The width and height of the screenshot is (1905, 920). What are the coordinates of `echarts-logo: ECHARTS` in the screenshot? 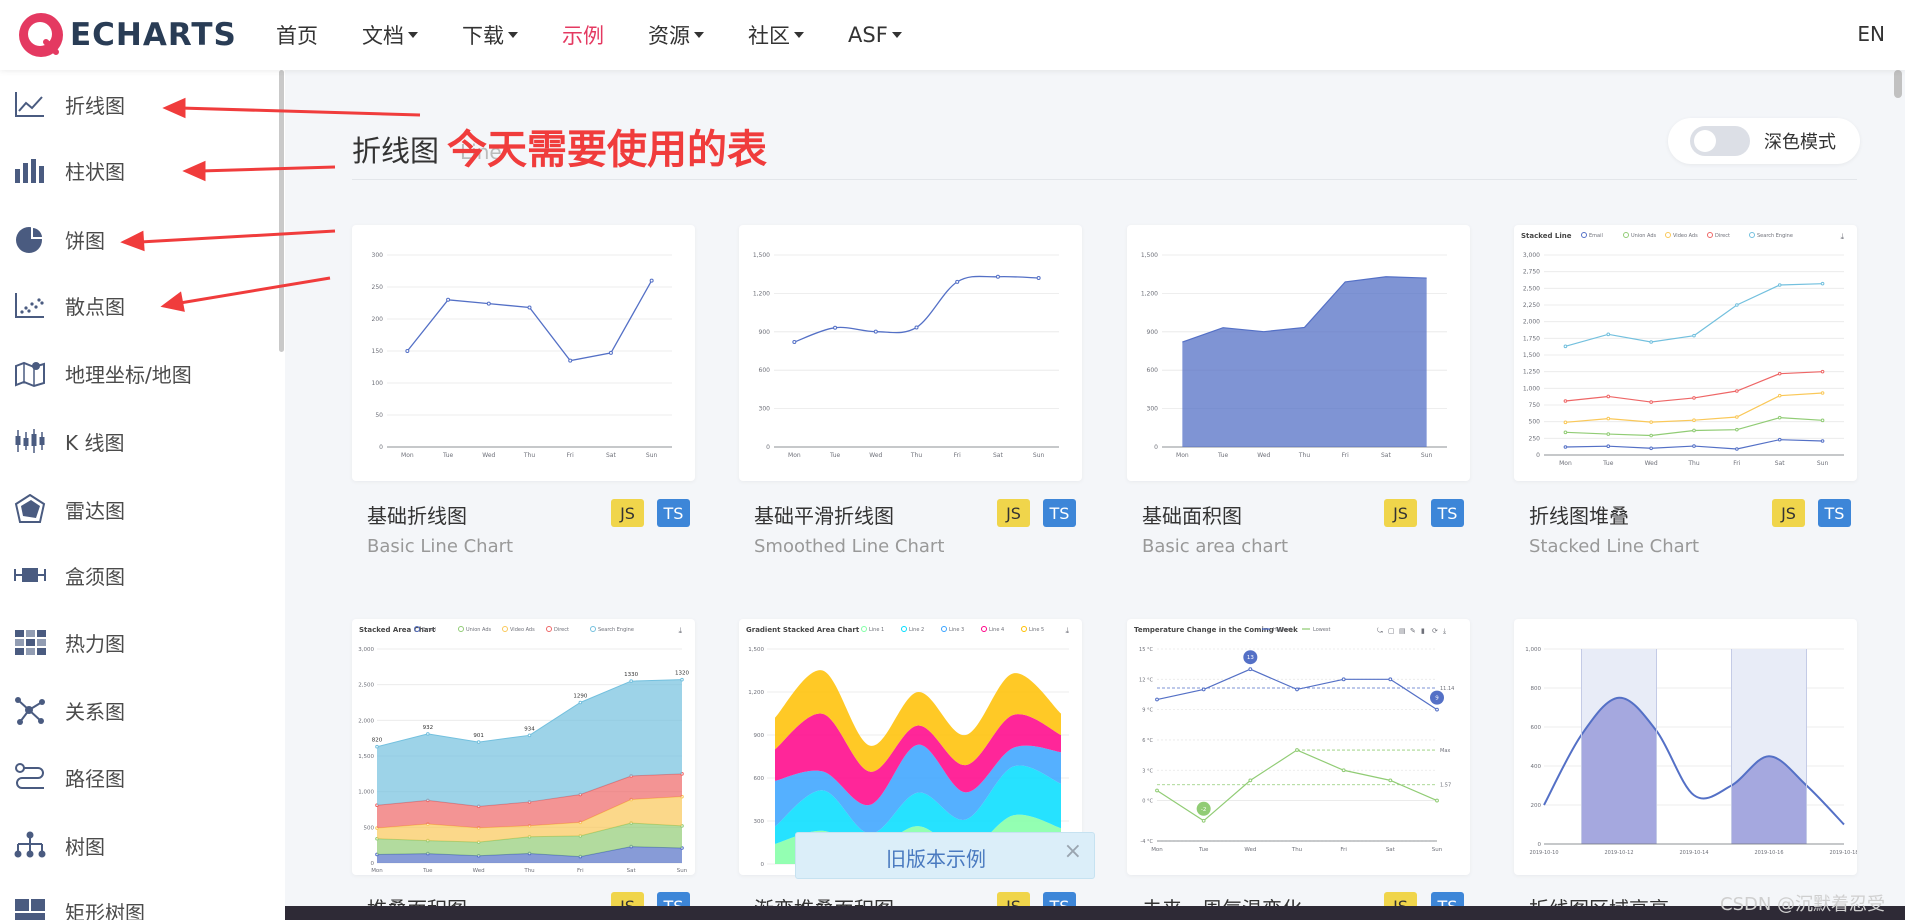 It's located at (127, 35).